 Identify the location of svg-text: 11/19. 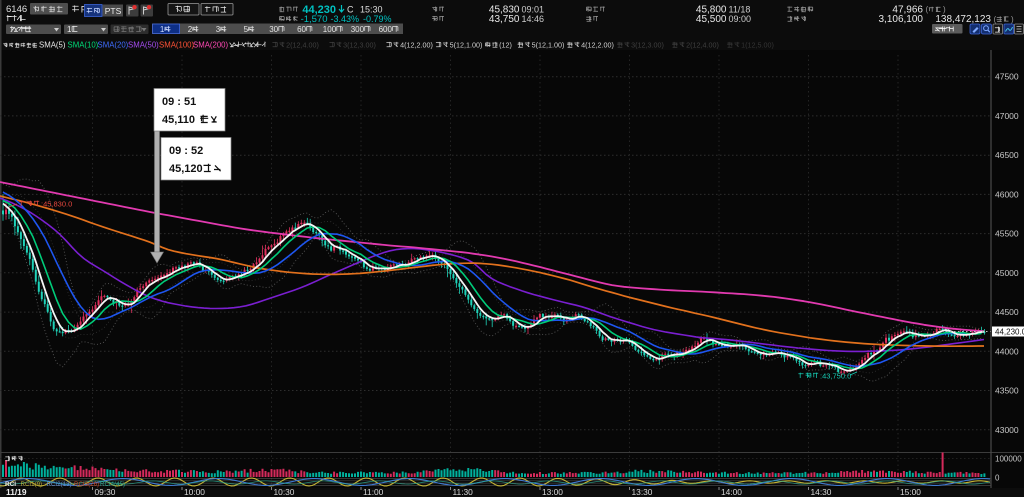
(16, 492).